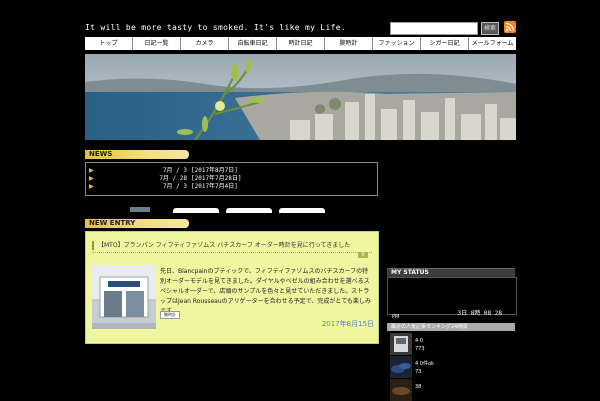  I want to click on title-bar-icon, so click(93, 245).